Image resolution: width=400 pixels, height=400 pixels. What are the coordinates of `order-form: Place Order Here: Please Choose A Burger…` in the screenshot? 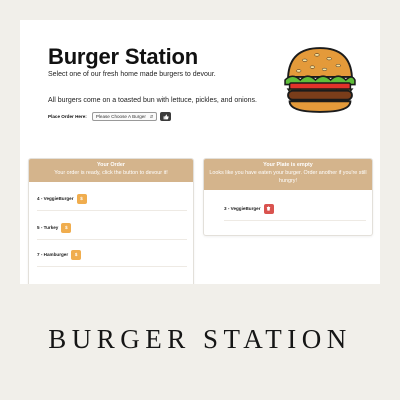 It's located at (110, 116).